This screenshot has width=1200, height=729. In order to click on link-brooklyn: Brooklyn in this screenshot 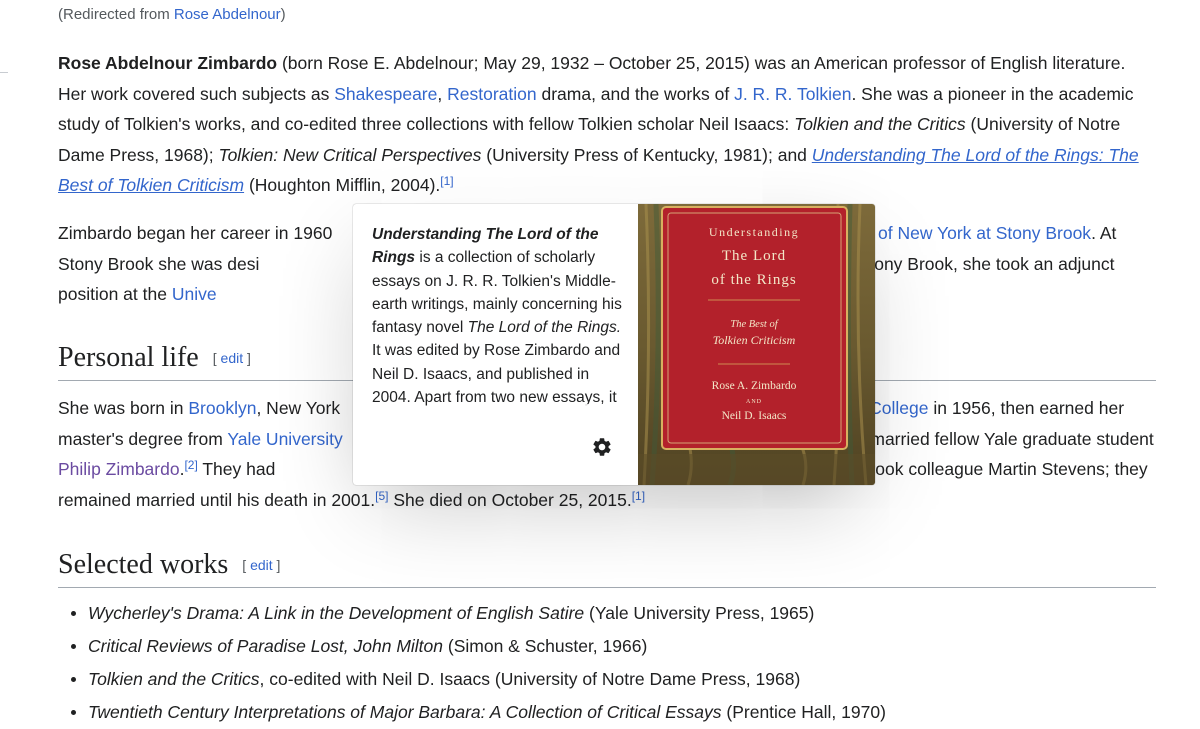, I will do `click(222, 408)`.